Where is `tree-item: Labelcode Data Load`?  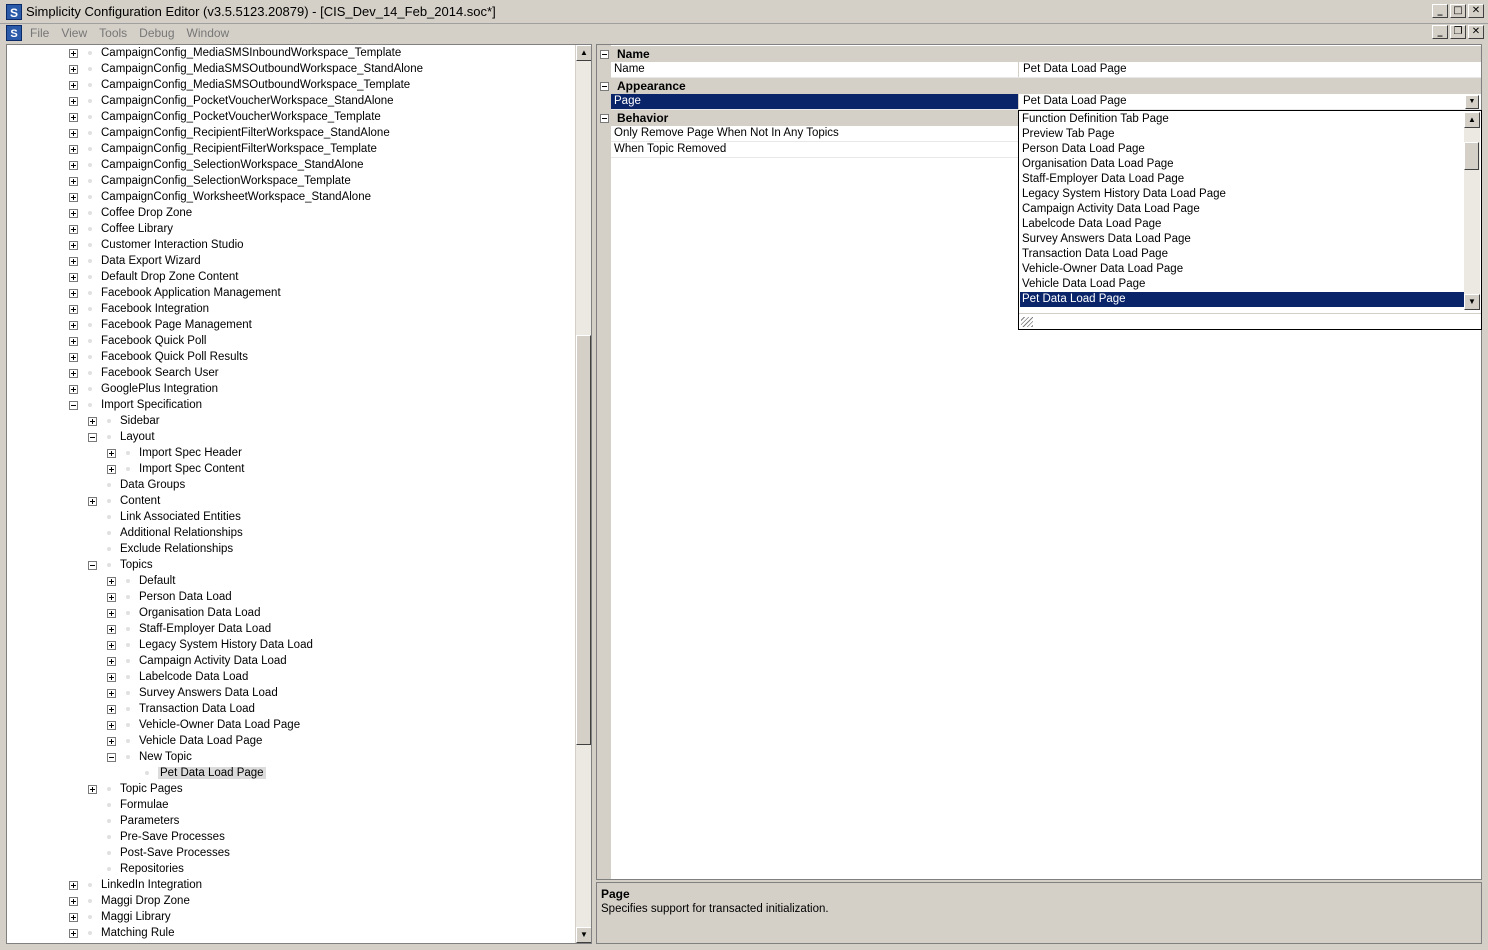 tree-item: Labelcode Data Load is located at coordinates (177, 677).